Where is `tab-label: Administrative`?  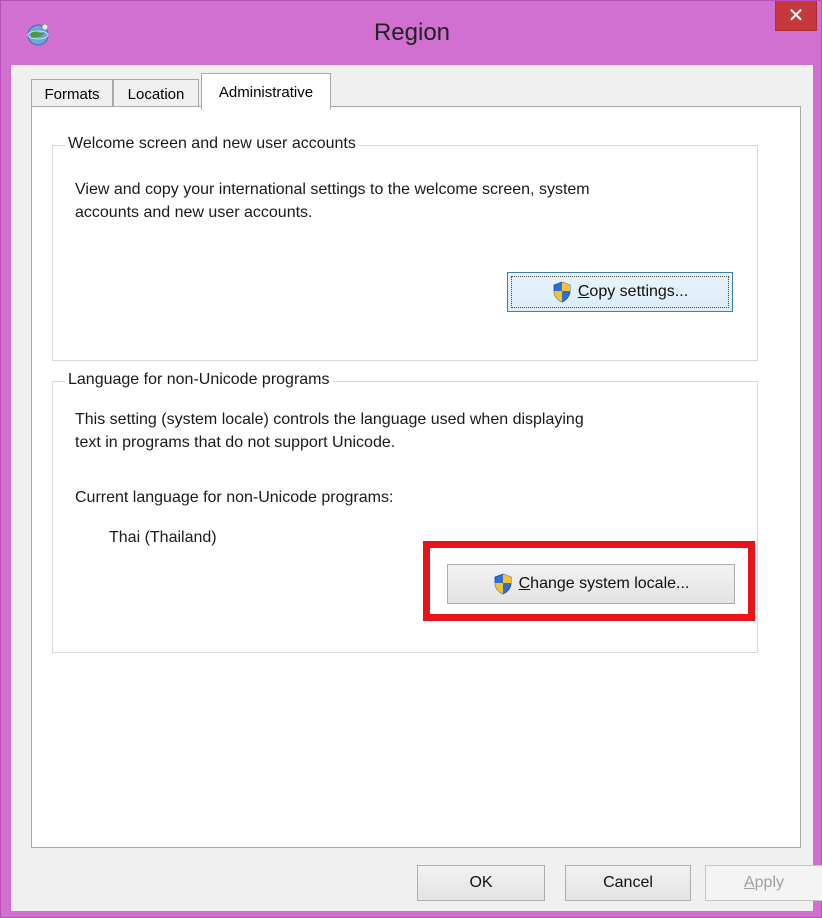
tab-label: Administrative is located at coordinates (266, 92).